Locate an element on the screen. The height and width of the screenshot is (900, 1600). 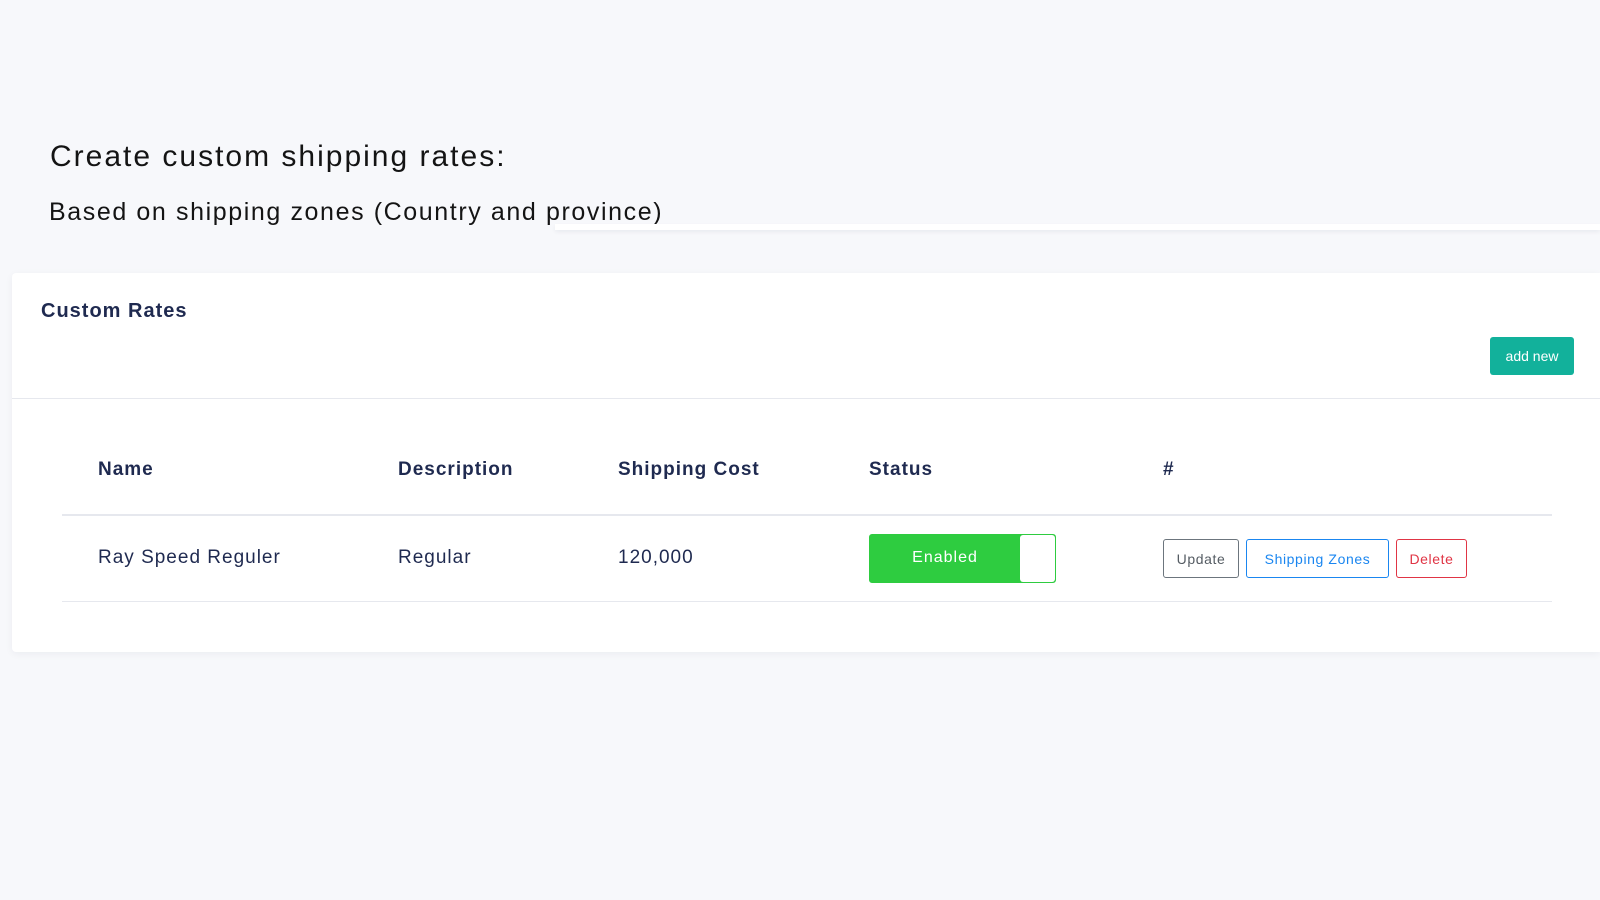
column-header-actions: # is located at coordinates (1169, 469).